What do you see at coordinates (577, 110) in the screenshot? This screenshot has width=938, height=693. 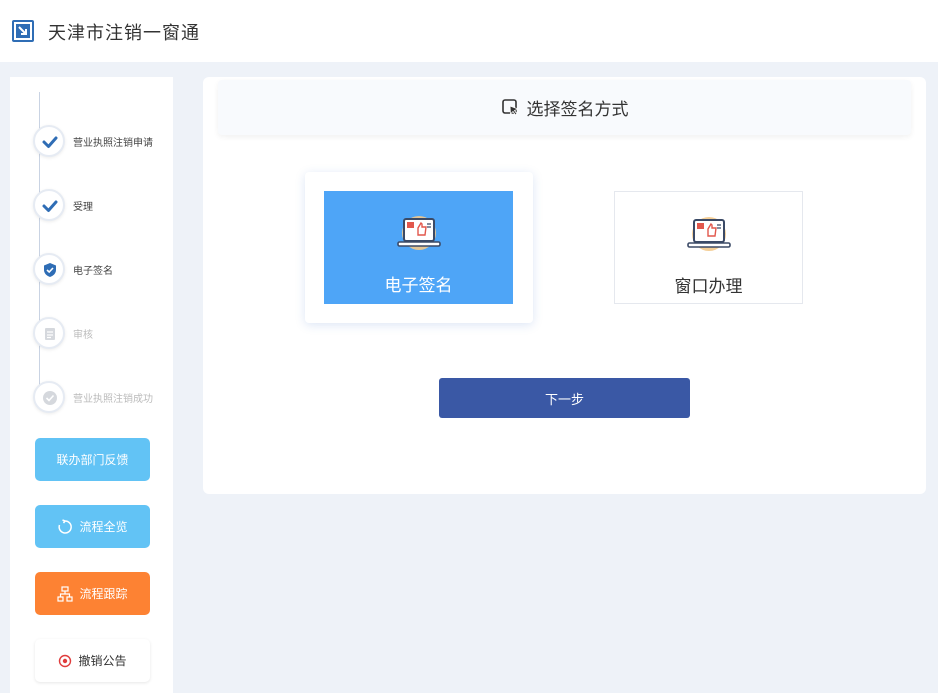 I see `page-title: 选择签名方式` at bounding box center [577, 110].